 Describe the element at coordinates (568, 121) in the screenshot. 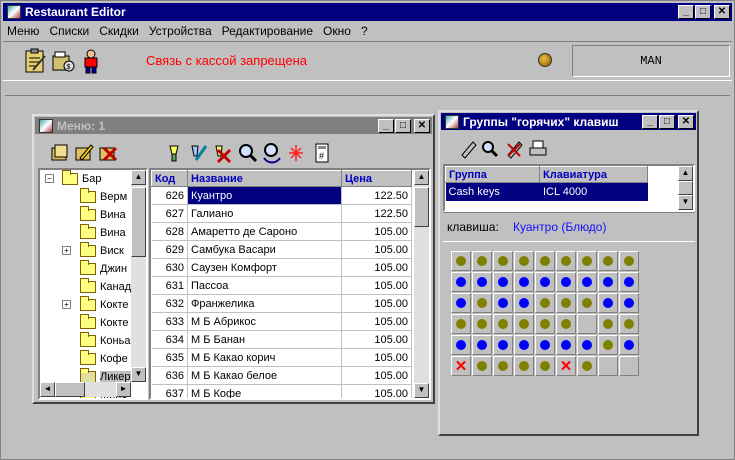

I see `hotkeys-window-titlebar: Группы "горячих" клавиш _ □ ✕` at that location.